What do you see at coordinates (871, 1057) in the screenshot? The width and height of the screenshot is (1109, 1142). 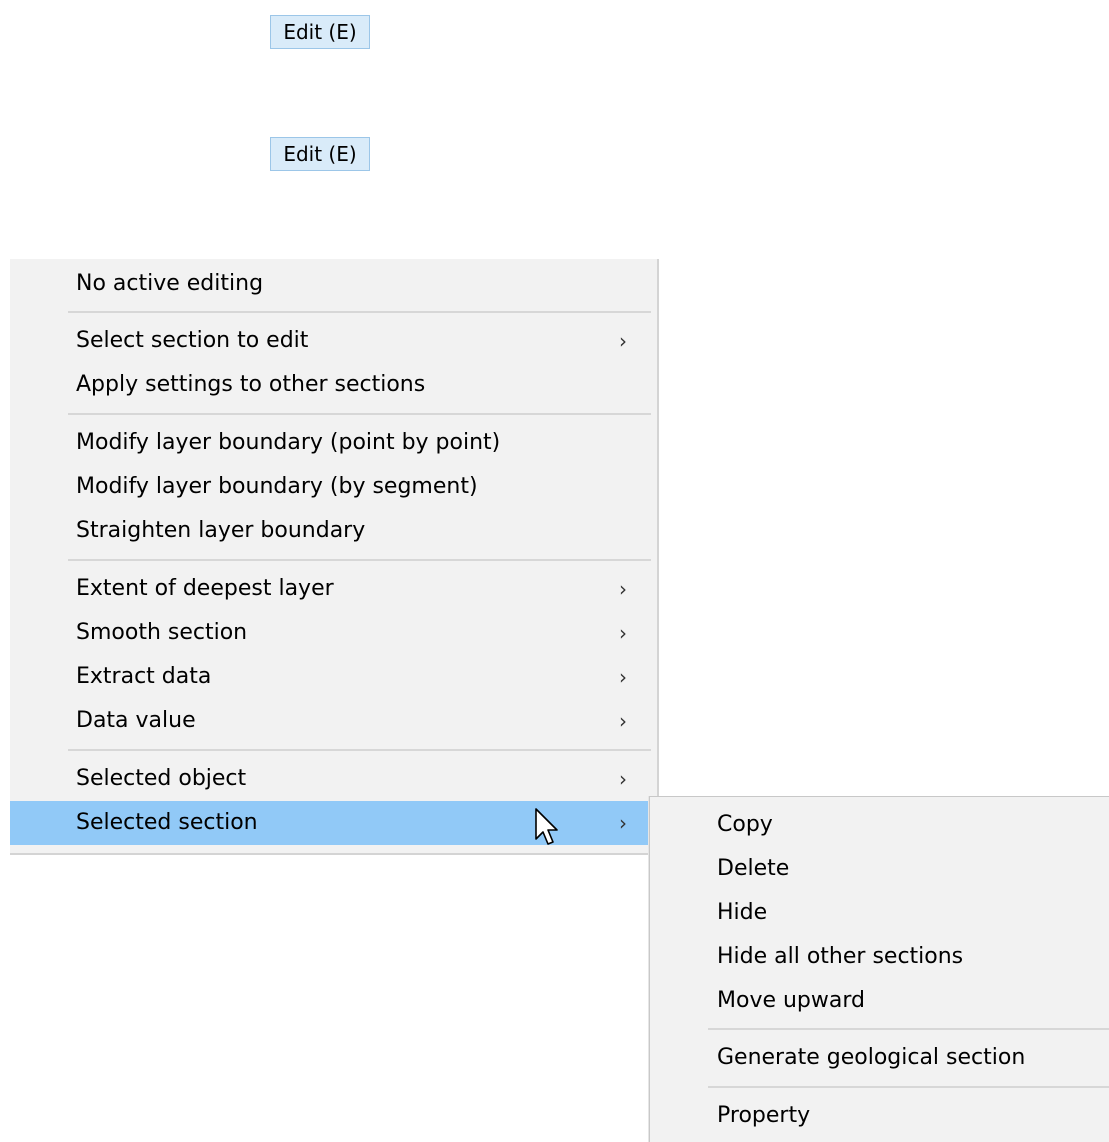 I see `menu-item-label: Generate geological section` at bounding box center [871, 1057].